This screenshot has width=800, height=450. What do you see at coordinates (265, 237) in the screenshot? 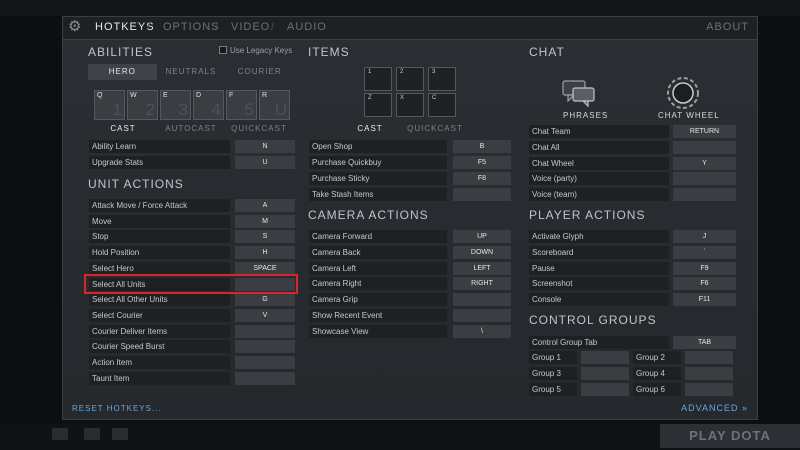
I see `hotkey-key: S` at bounding box center [265, 237].